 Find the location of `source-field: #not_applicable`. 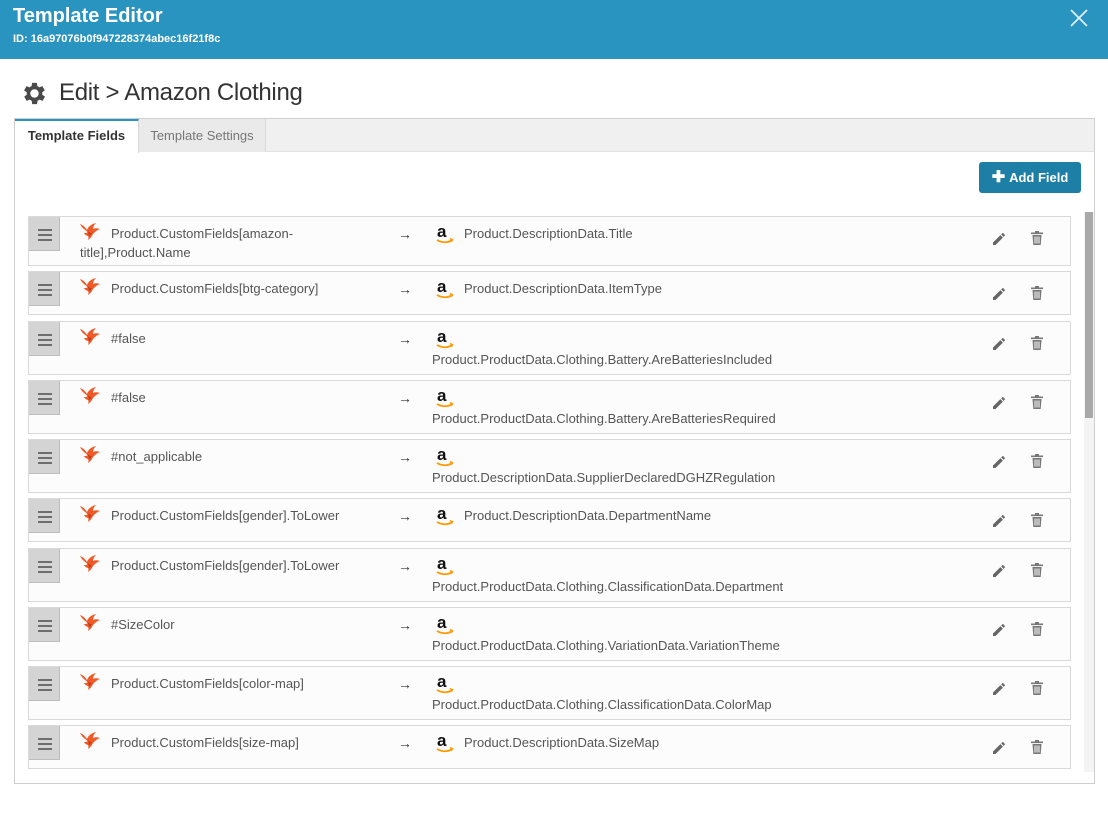

source-field: #not_applicable is located at coordinates (157, 456).